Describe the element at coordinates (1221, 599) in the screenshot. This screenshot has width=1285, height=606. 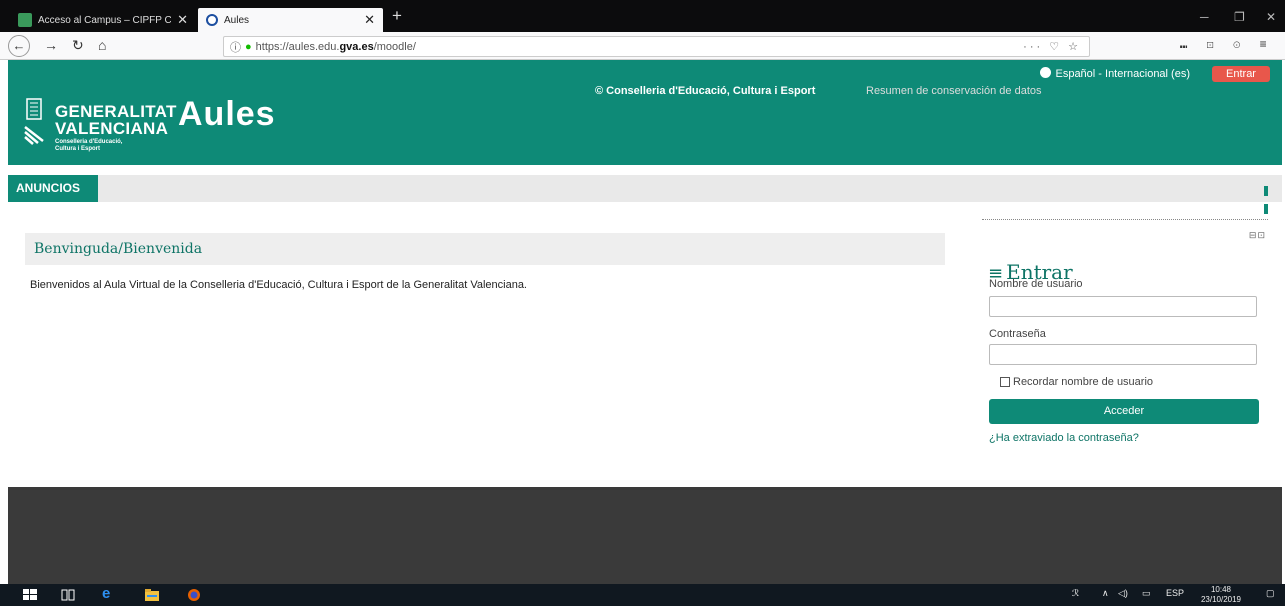
I see `clock-date: 23/10/2019` at that location.